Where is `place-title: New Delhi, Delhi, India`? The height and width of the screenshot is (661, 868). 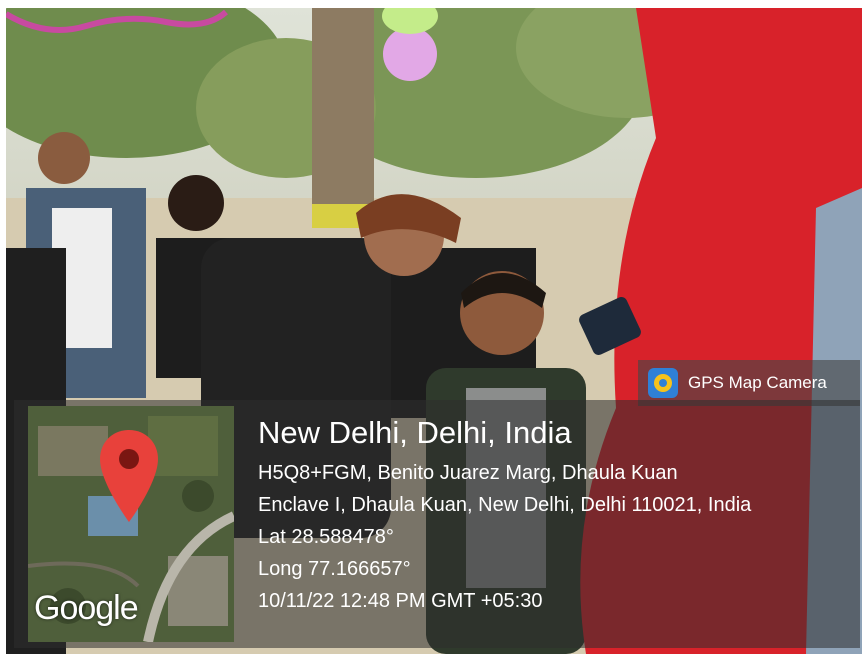
place-title: New Delhi, Delhi, India is located at coordinates (415, 432).